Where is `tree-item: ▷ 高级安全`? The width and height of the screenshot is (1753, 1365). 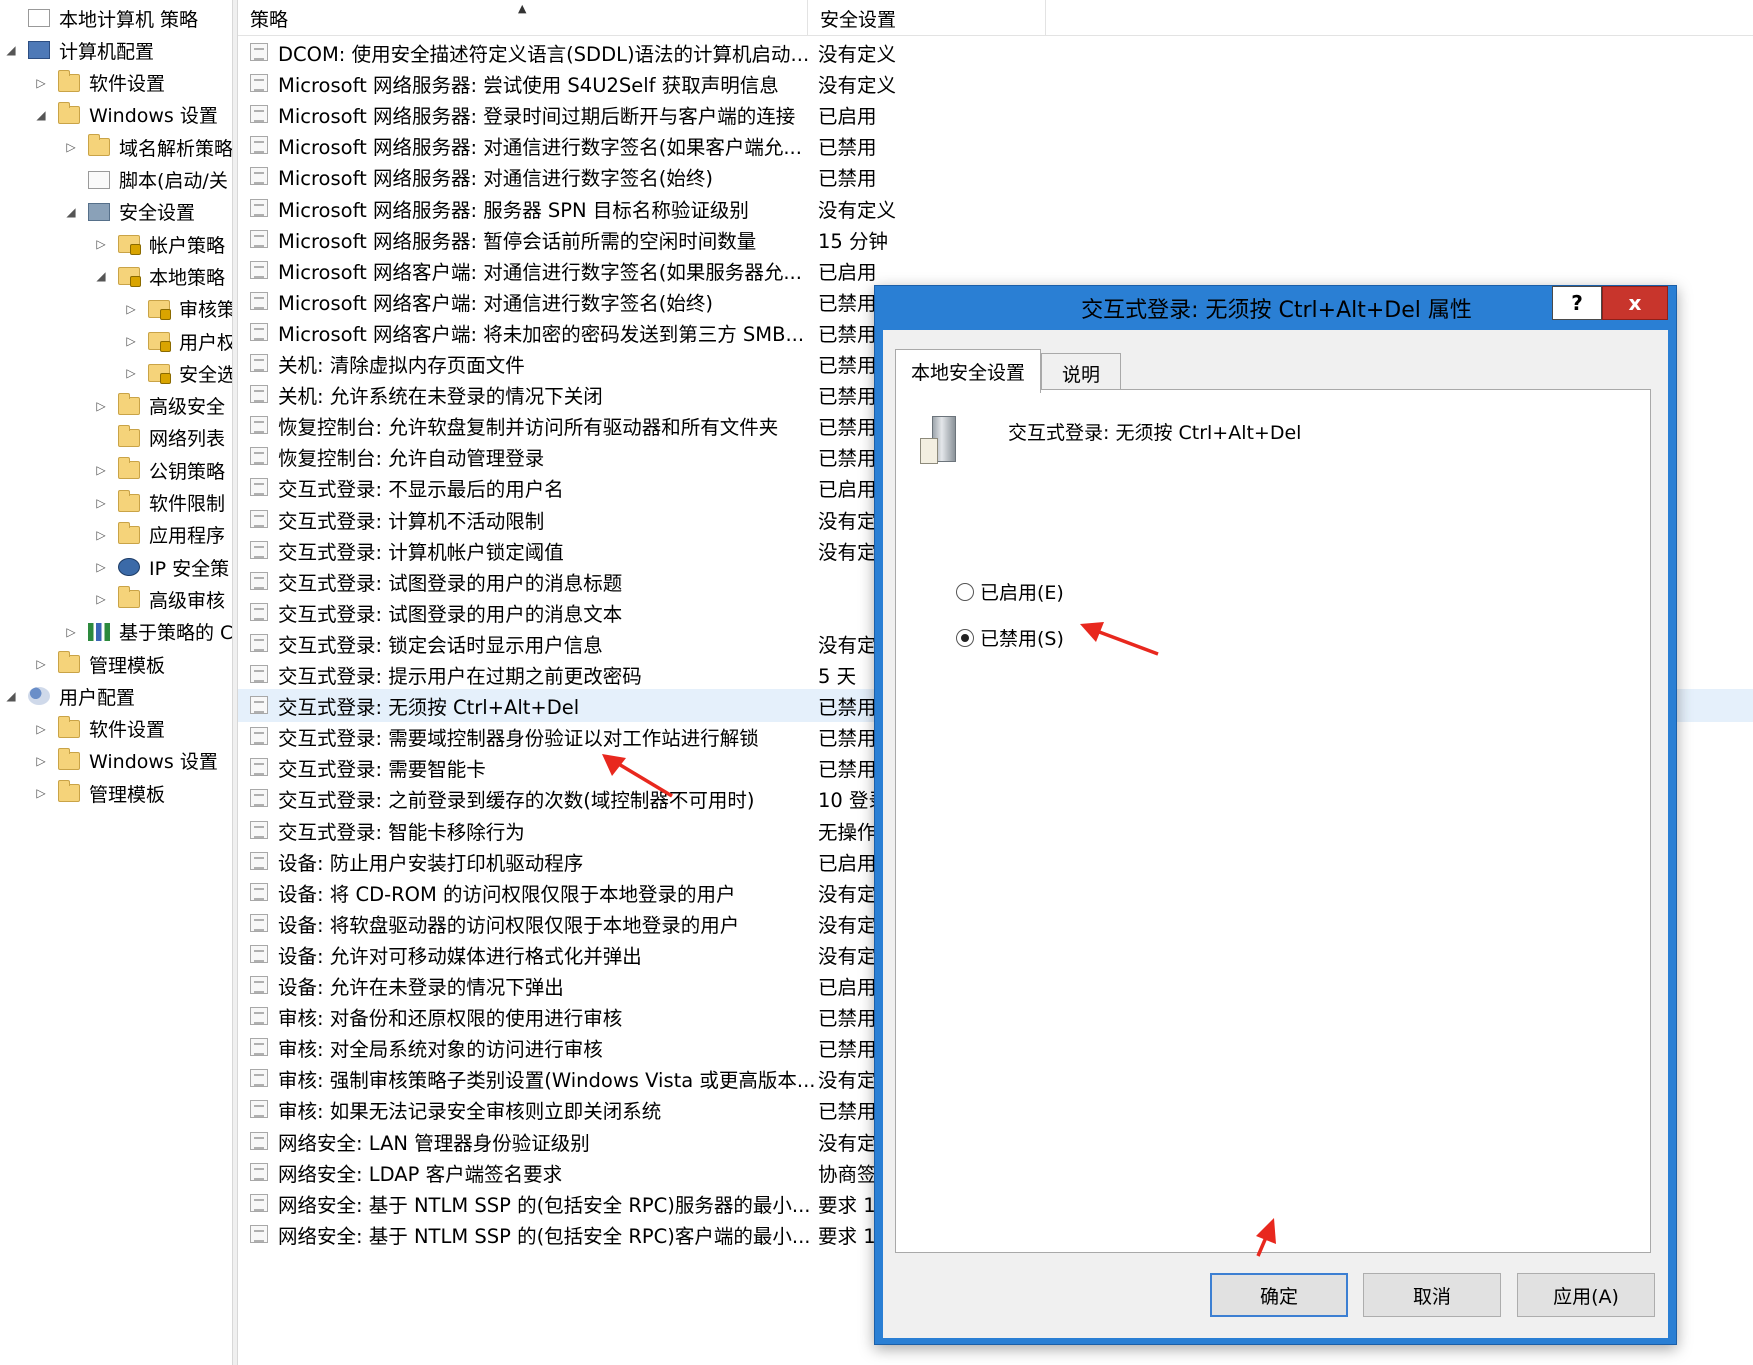 tree-item: ▷ 高级安全 is located at coordinates (159, 406).